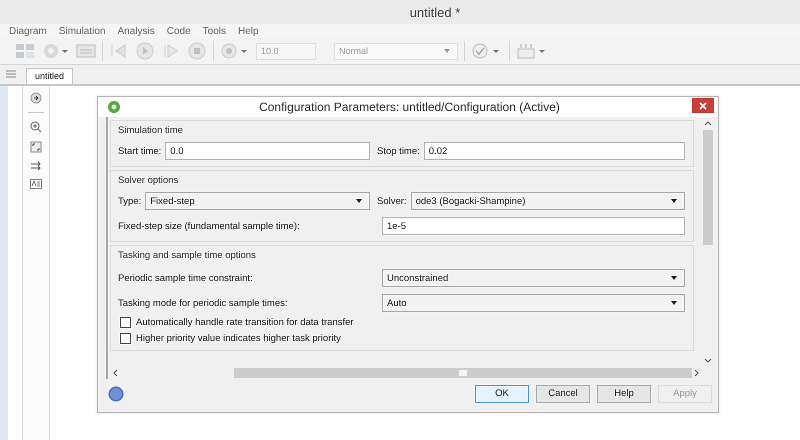  What do you see at coordinates (140, 151) in the screenshot?
I see `field-label: Start time:` at bounding box center [140, 151].